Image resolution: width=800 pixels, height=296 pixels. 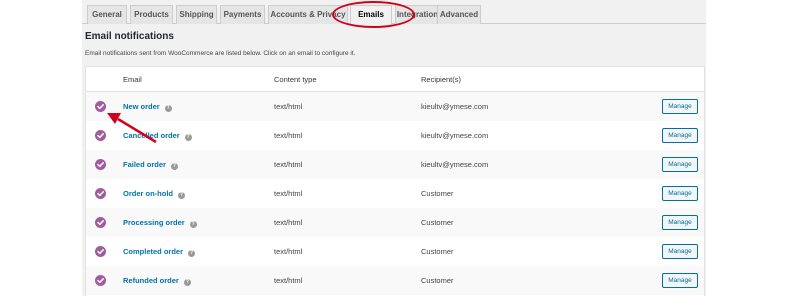 What do you see at coordinates (132, 79) in the screenshot?
I see `column-email: Email` at bounding box center [132, 79].